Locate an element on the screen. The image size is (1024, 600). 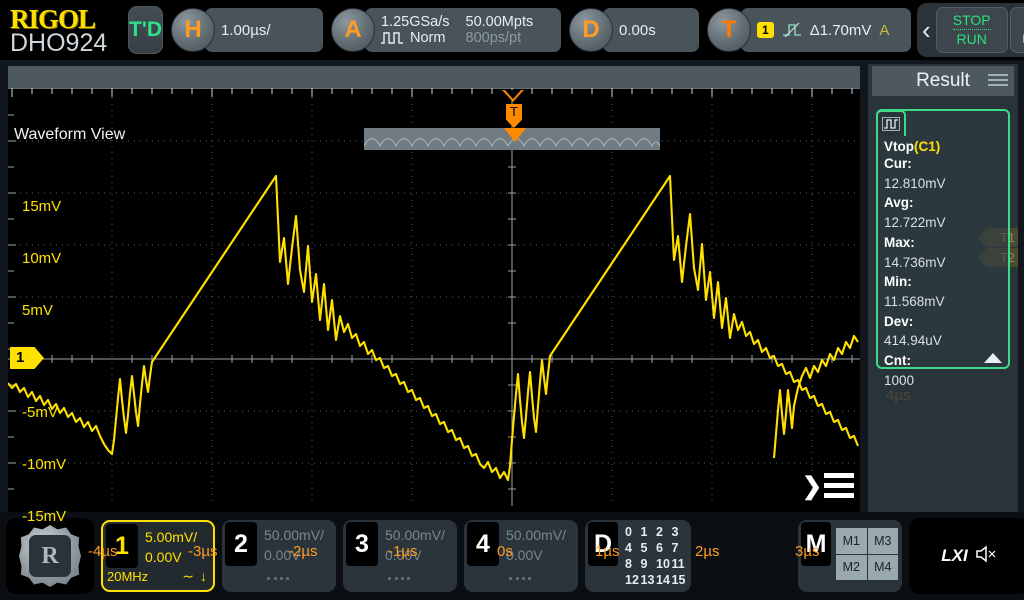
chevron-right-small-icon: ❯ is located at coordinates (812, 486).